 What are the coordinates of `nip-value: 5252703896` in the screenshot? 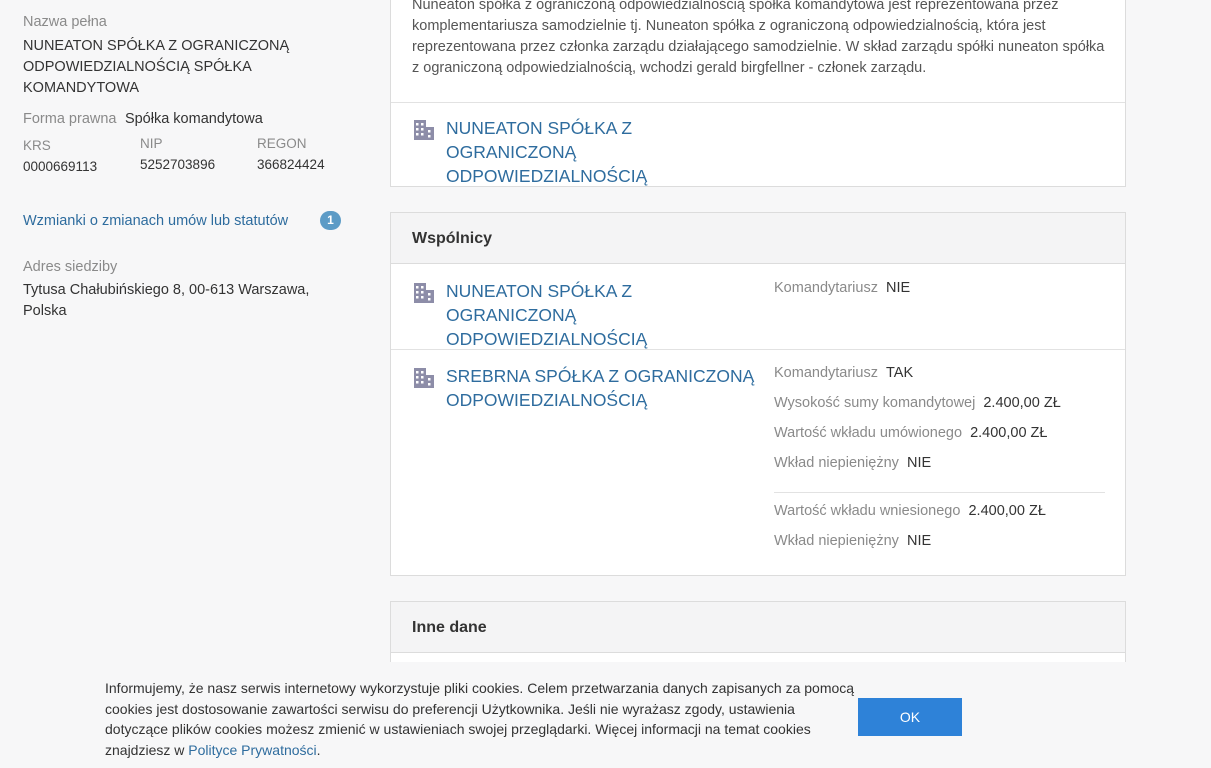 It's located at (178, 164).